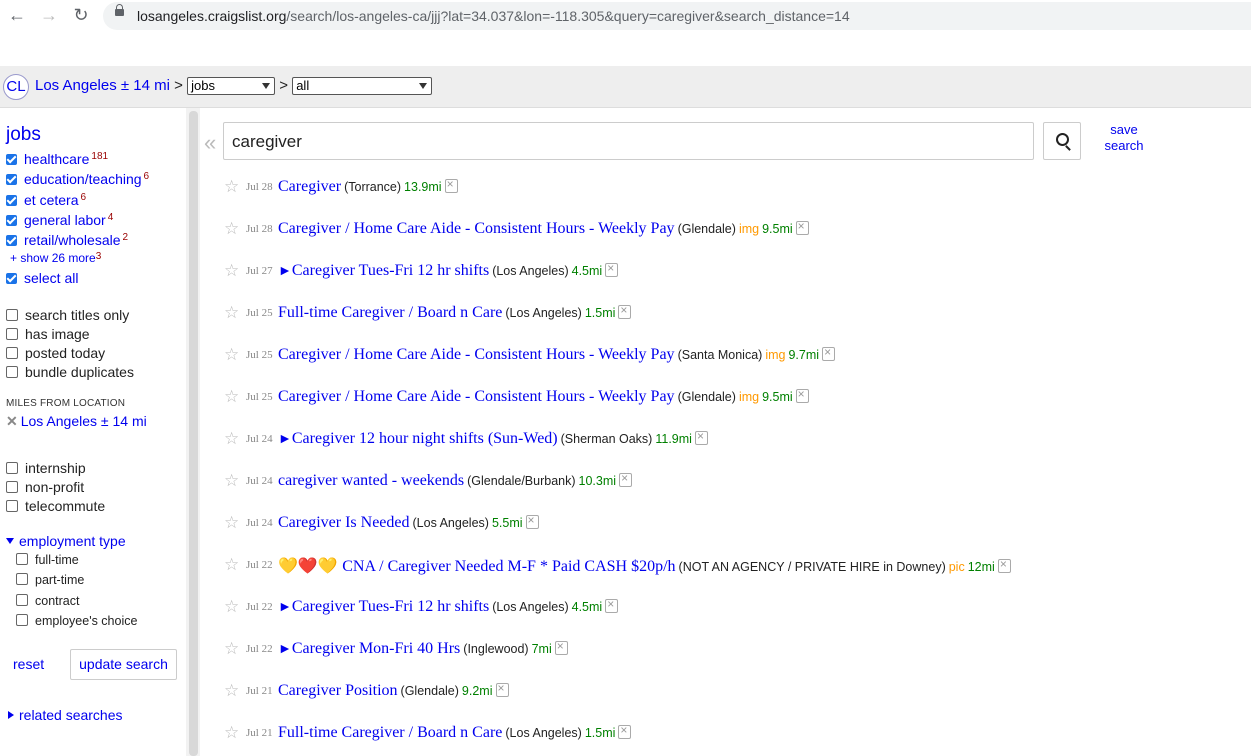 Image resolution: width=1251 pixels, height=756 pixels. Describe the element at coordinates (28, 664) in the screenshot. I see `reset-link: reset` at that location.